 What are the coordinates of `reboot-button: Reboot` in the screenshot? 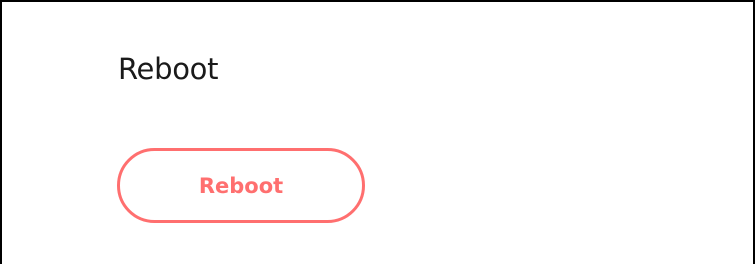 It's located at (241, 185).